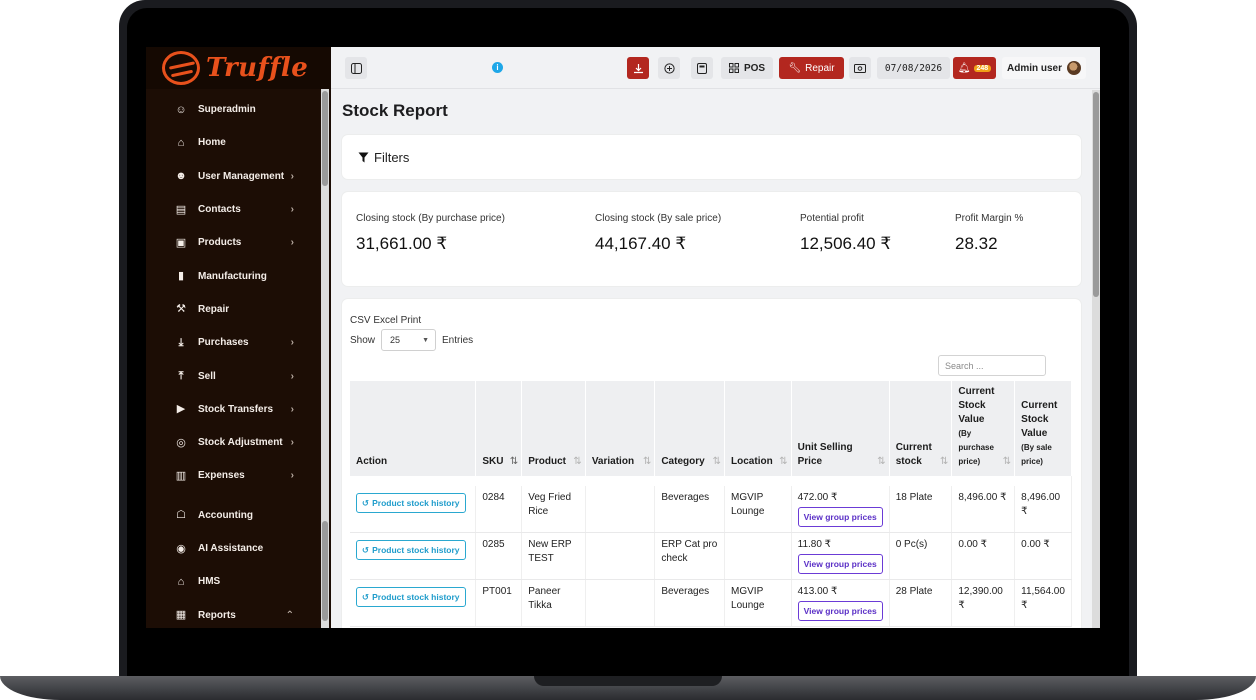 Image resolution: width=1256 pixels, height=700 pixels. What do you see at coordinates (820, 68) in the screenshot?
I see `repair-label: Repair` at bounding box center [820, 68].